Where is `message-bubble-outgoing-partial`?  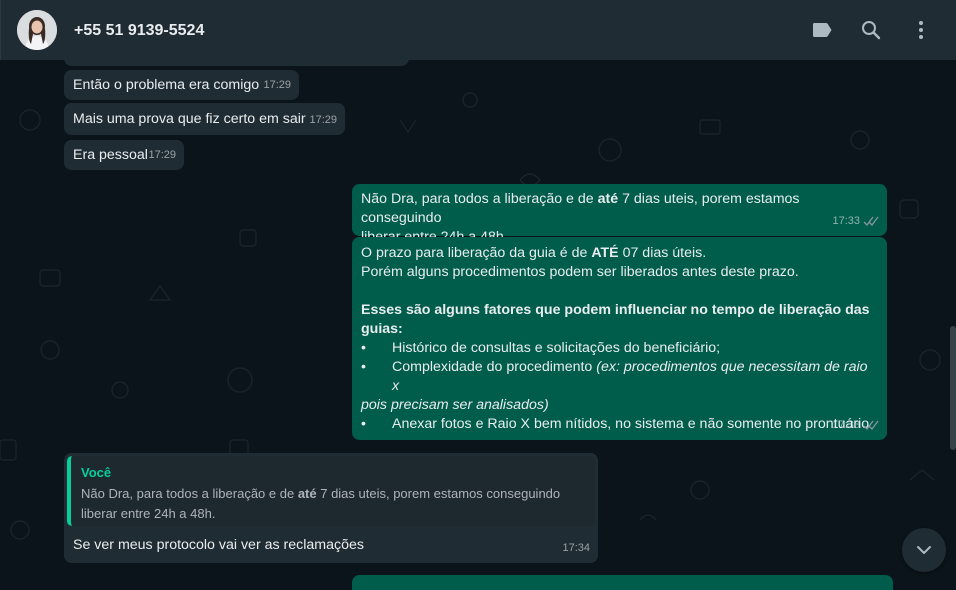 message-bubble-outgoing-partial is located at coordinates (622, 582).